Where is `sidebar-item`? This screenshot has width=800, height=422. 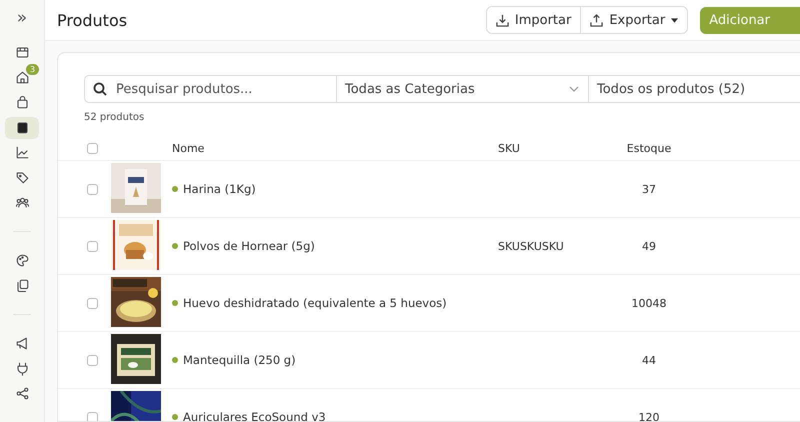
sidebar-item is located at coordinates (22, 127).